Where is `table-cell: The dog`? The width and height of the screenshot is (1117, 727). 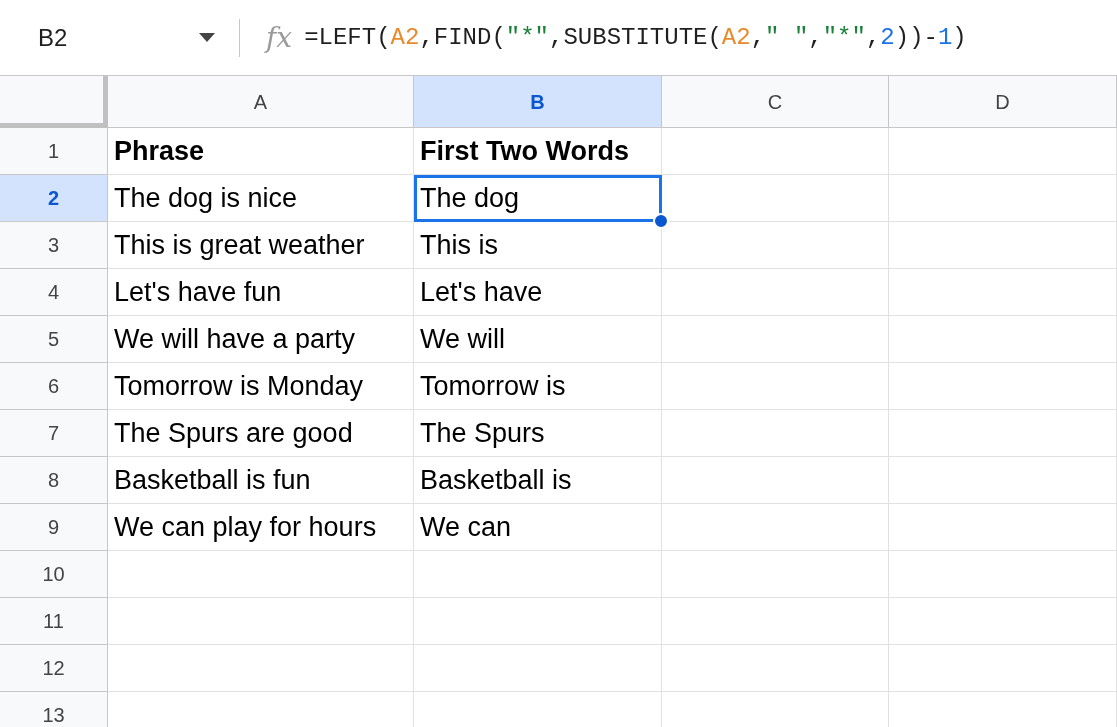 table-cell: The dog is located at coordinates (538, 198).